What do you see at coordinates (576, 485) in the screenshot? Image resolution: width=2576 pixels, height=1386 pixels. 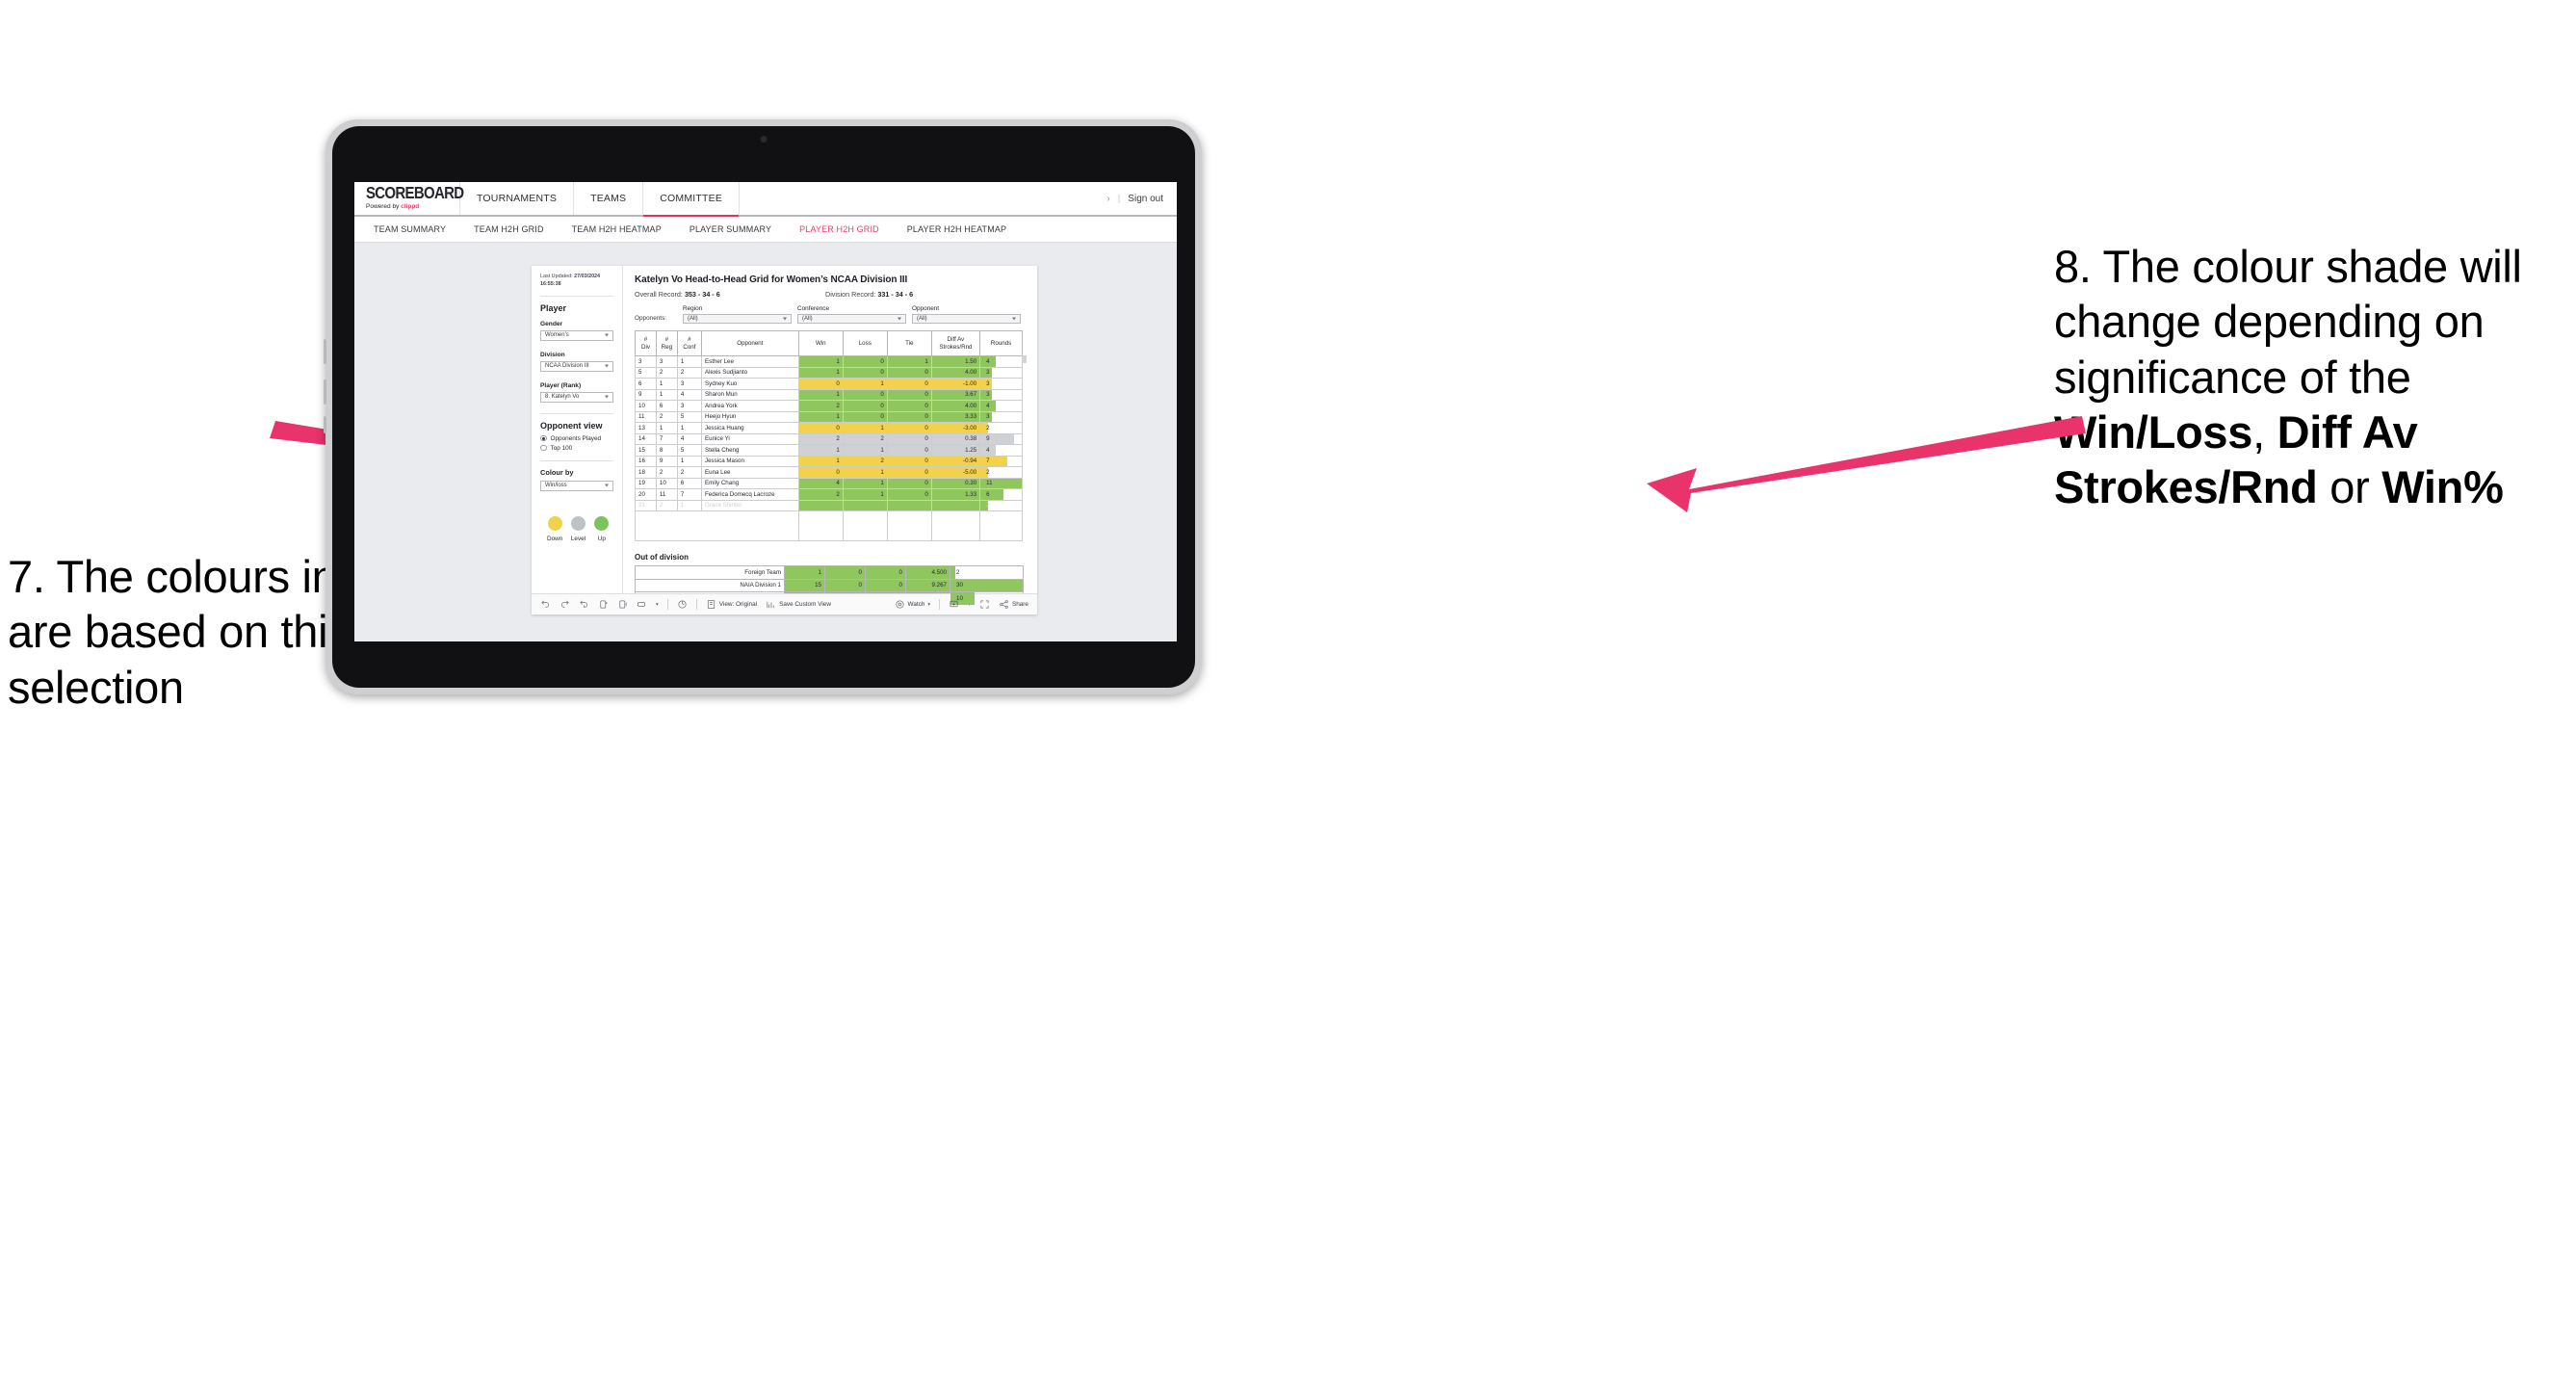 I see `colour-by-select: Win/loss` at bounding box center [576, 485].